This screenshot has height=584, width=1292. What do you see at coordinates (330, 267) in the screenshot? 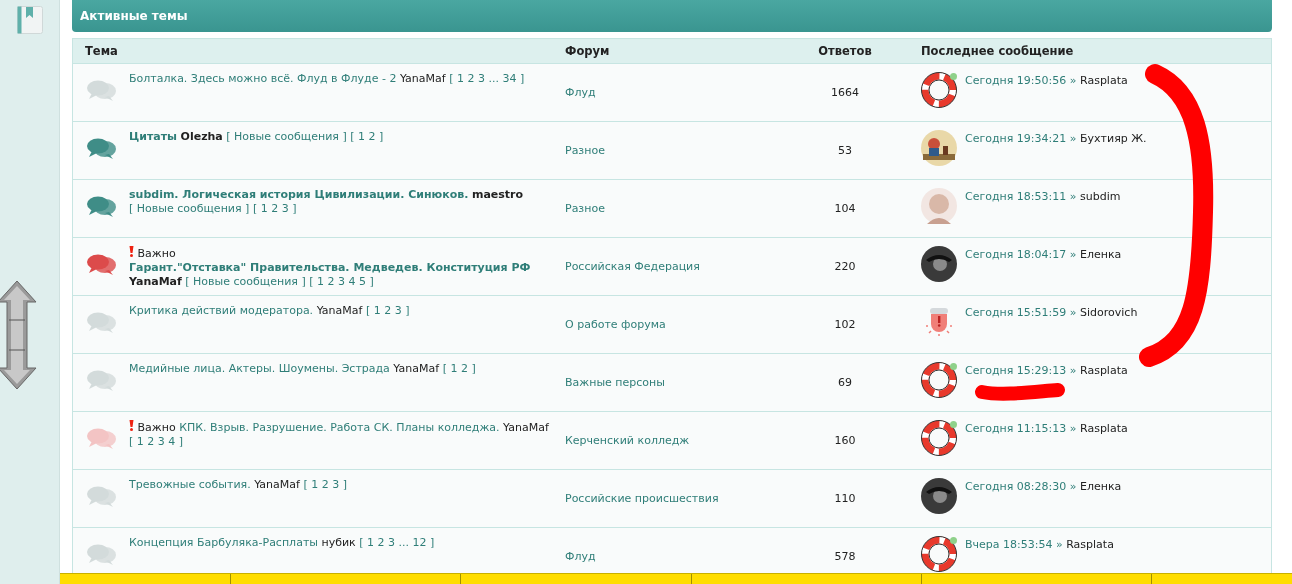
I see `topic-link: Гарант."Отставка" Правительства. Медведев. Конституция РФ` at bounding box center [330, 267].